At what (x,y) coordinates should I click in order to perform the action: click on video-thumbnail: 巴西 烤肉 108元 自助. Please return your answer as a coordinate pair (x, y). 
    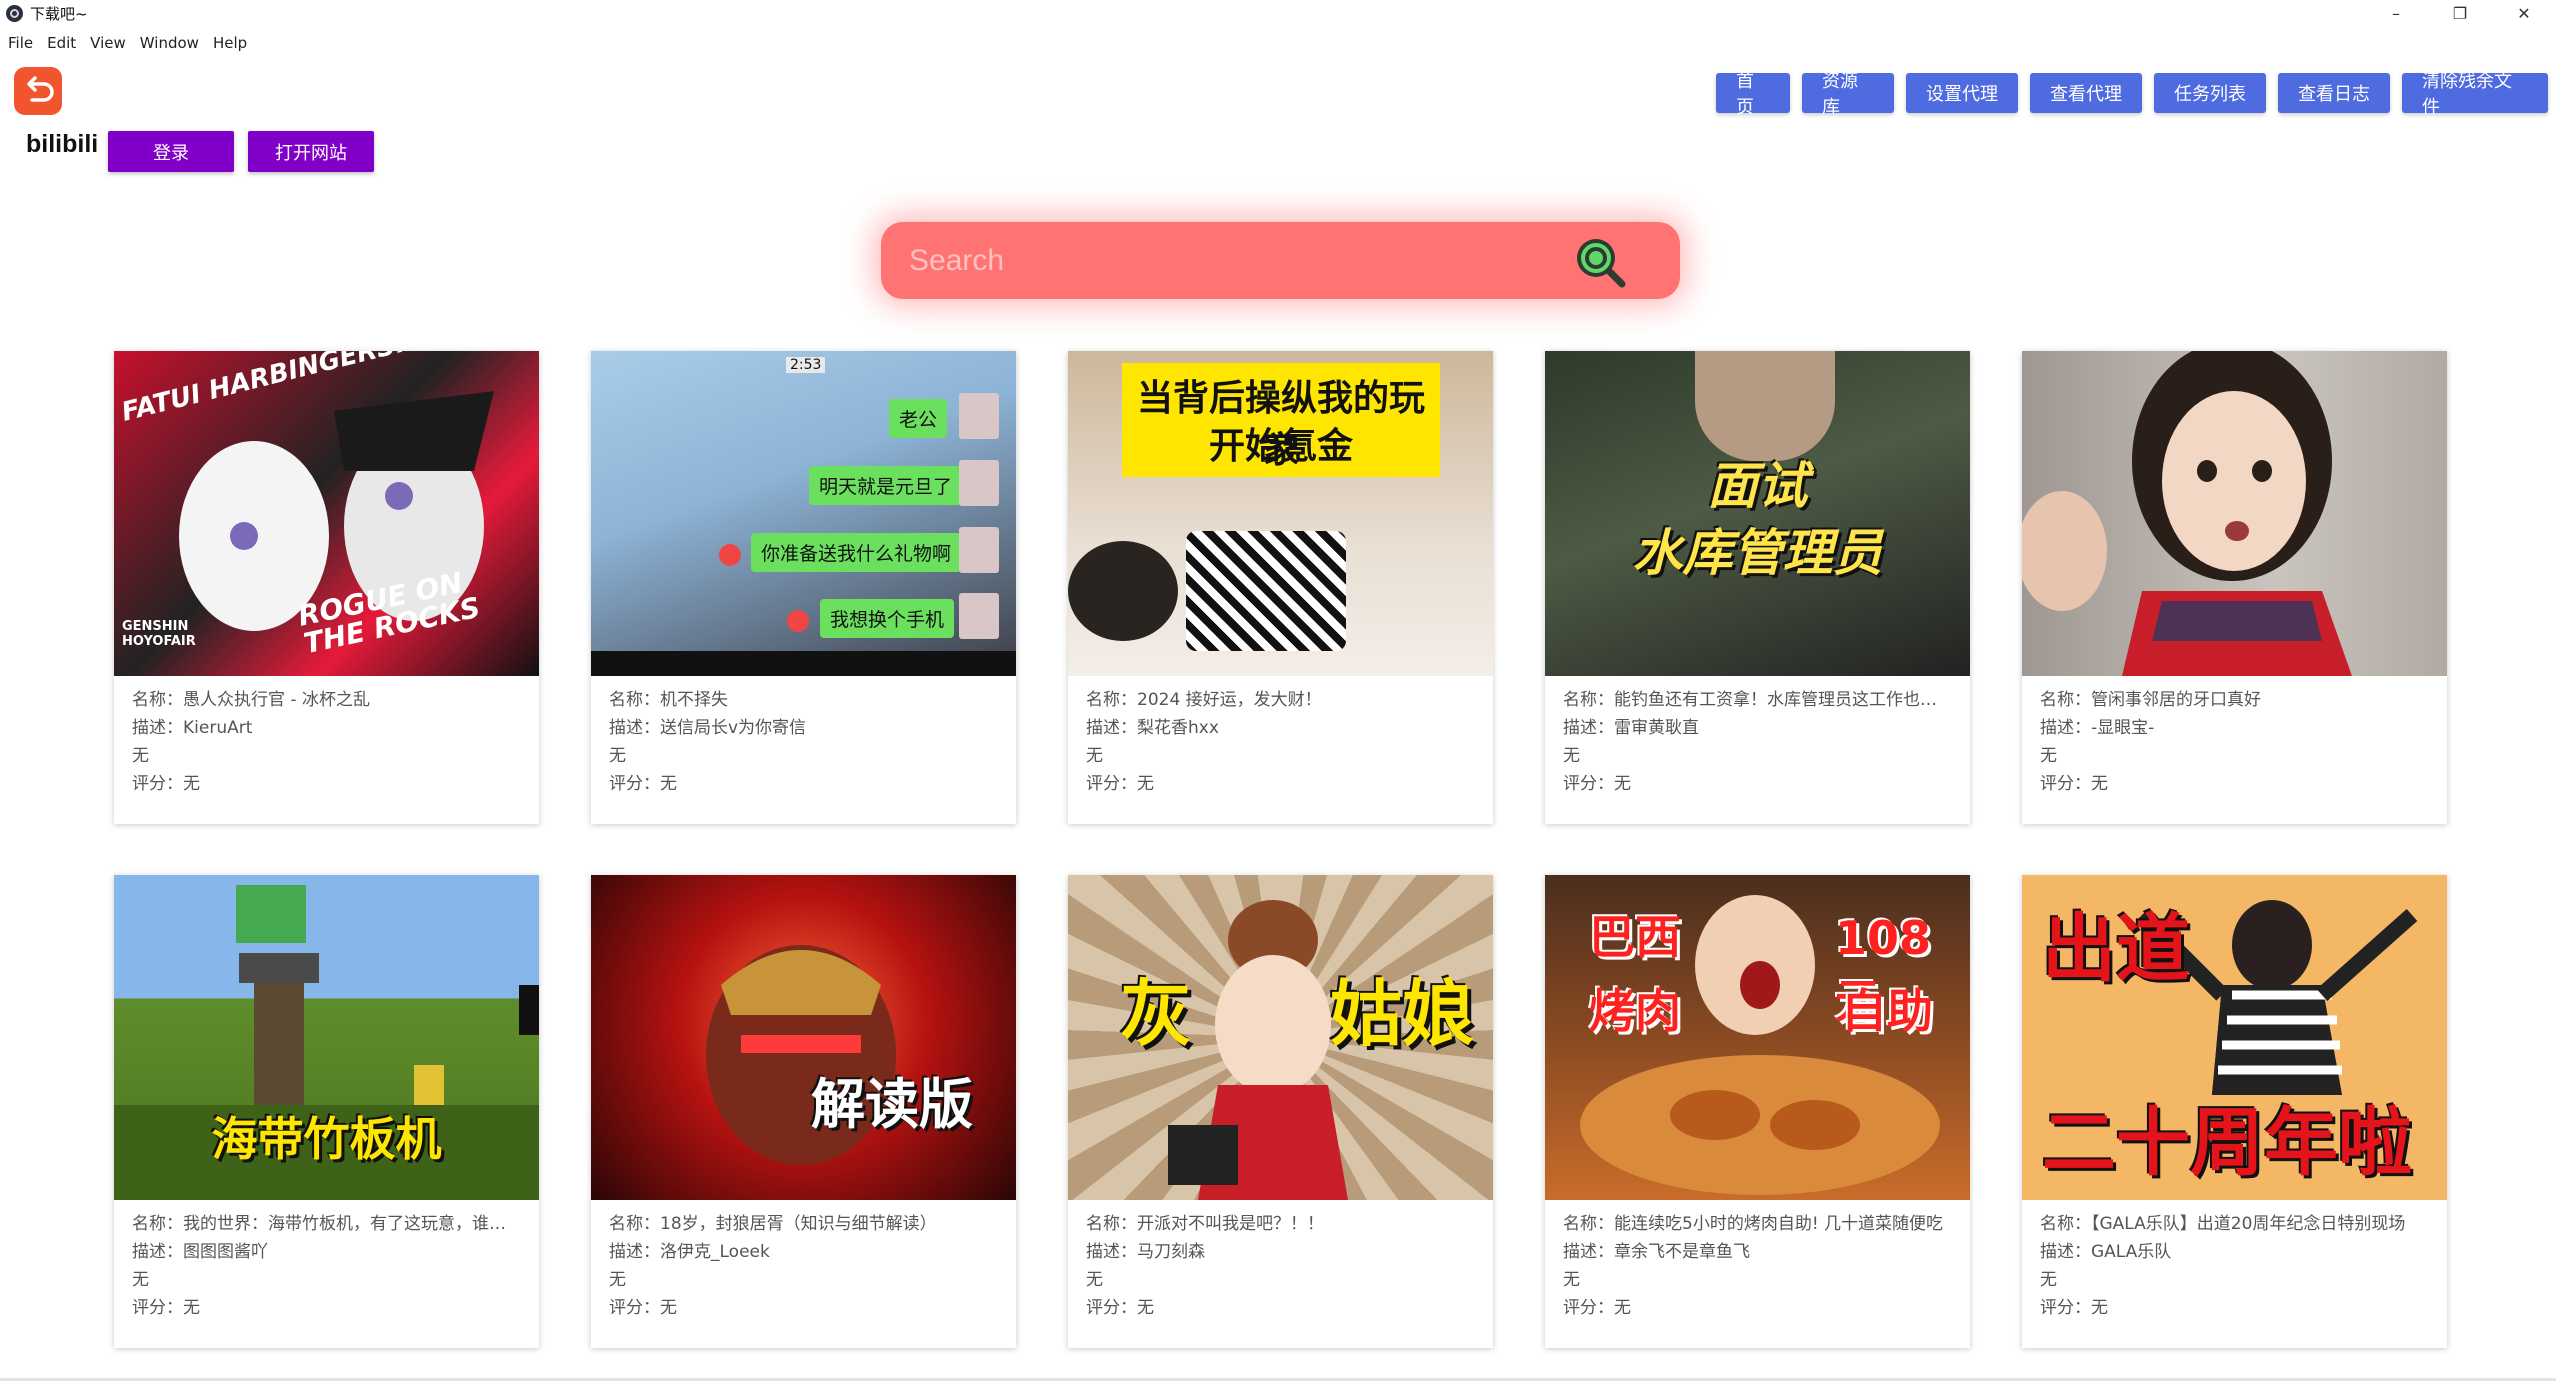
    Looking at the image, I should click on (1757, 1037).